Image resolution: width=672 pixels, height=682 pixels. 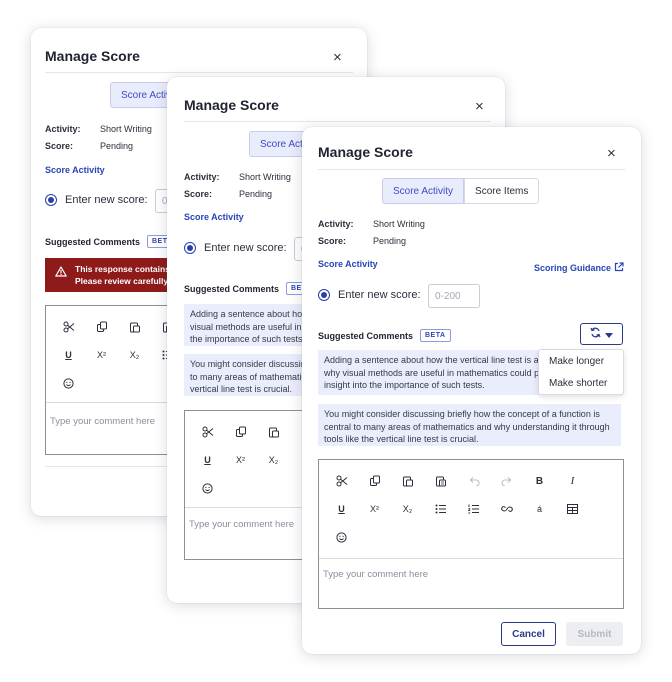 What do you see at coordinates (471, 558) in the screenshot?
I see `editor-separator` at bounding box center [471, 558].